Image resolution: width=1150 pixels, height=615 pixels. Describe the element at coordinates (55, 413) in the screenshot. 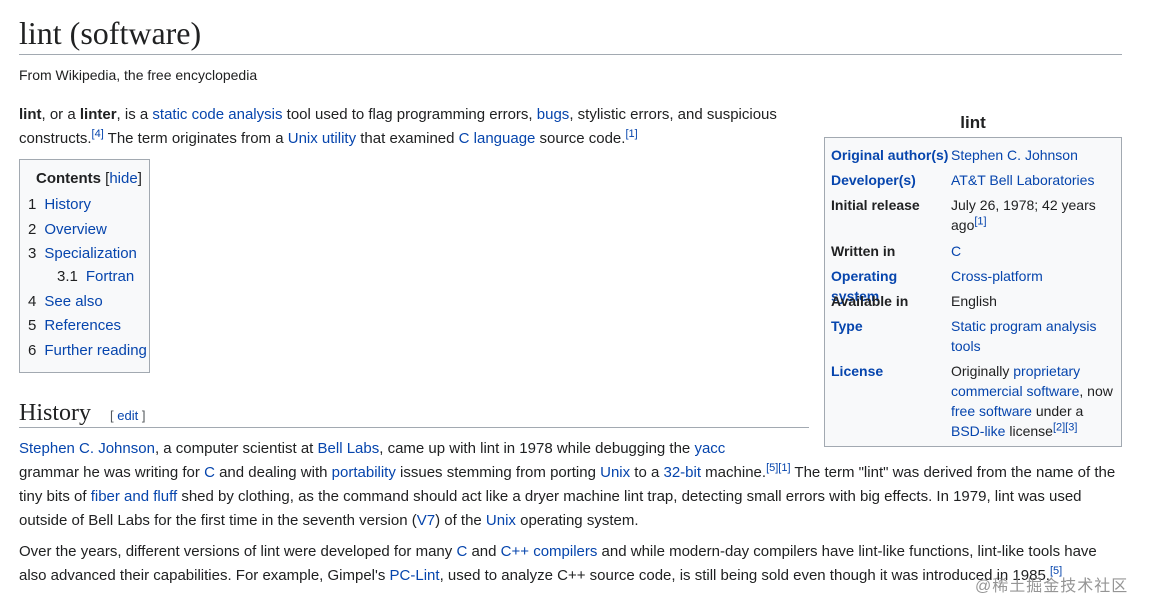

I see `history-title: History` at that location.